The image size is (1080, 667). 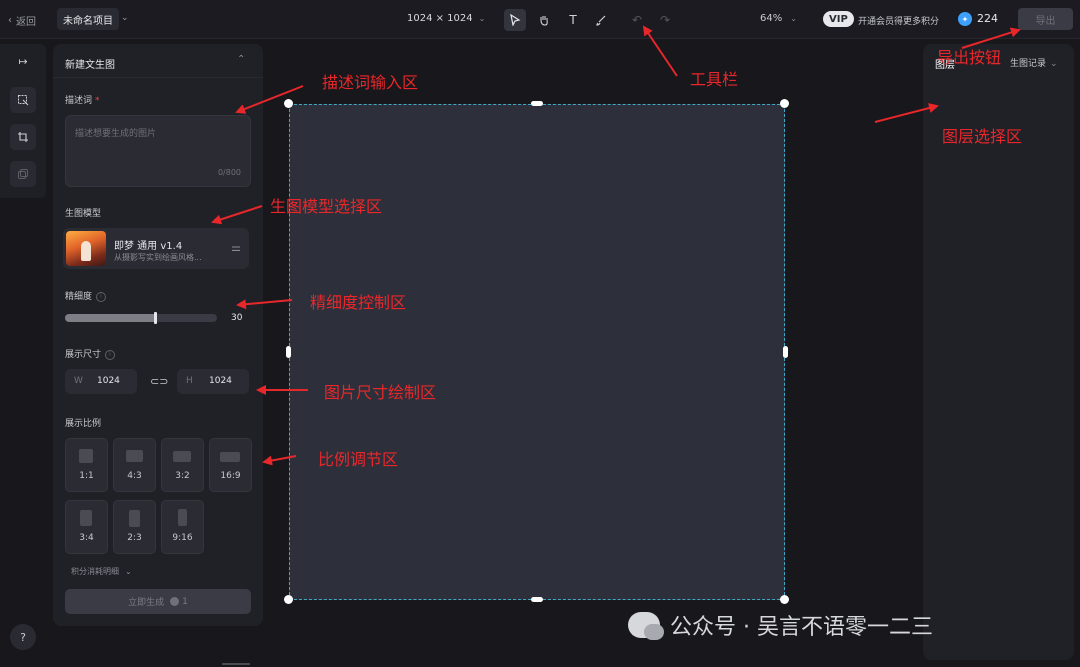 I want to click on arrow-ratio-area, so click(x=279, y=460).